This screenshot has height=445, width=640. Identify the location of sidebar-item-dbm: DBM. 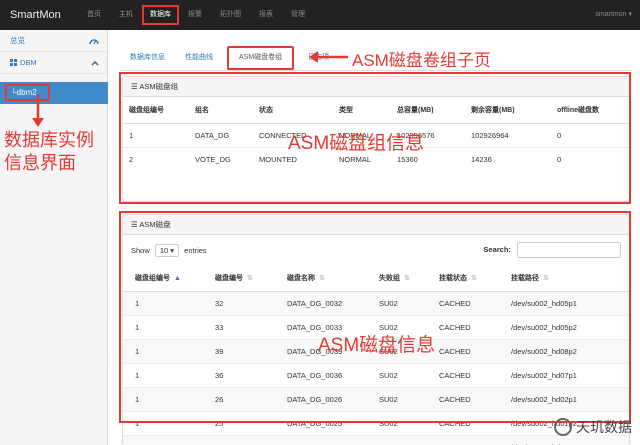
(53, 63).